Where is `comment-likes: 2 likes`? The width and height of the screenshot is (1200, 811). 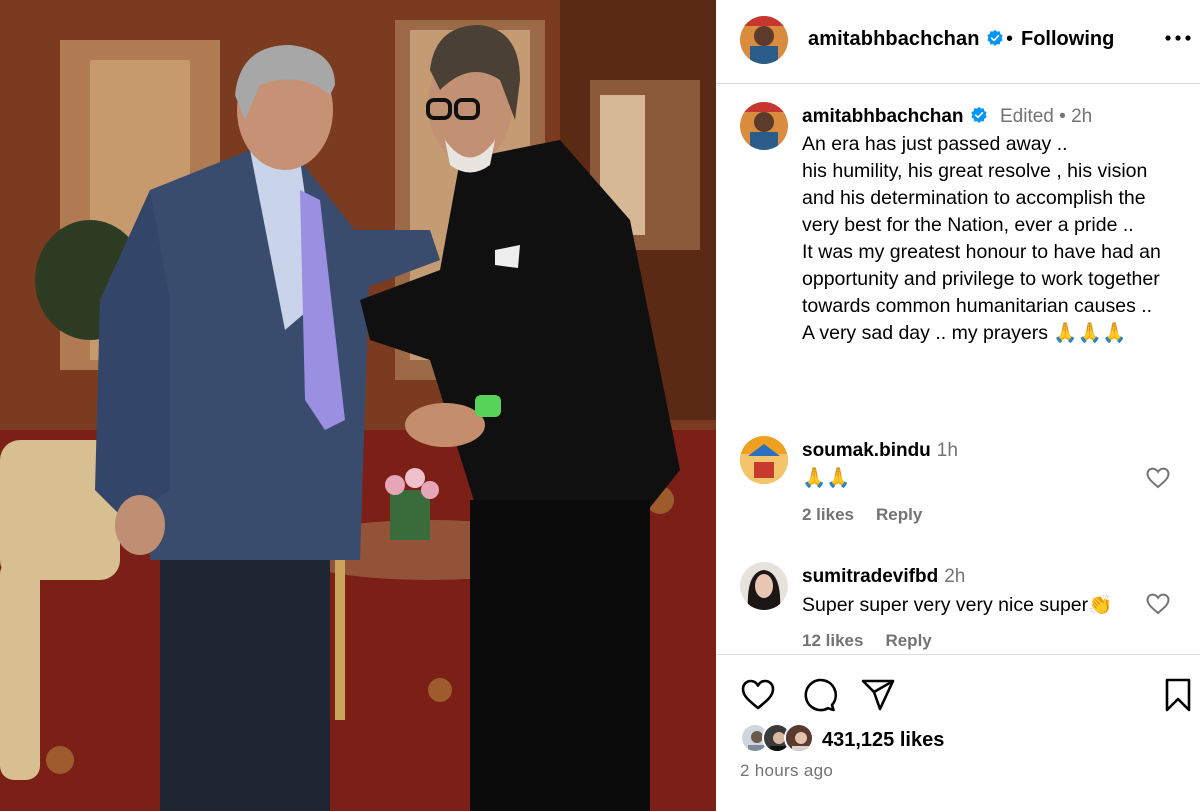 comment-likes: 2 likes is located at coordinates (828, 514).